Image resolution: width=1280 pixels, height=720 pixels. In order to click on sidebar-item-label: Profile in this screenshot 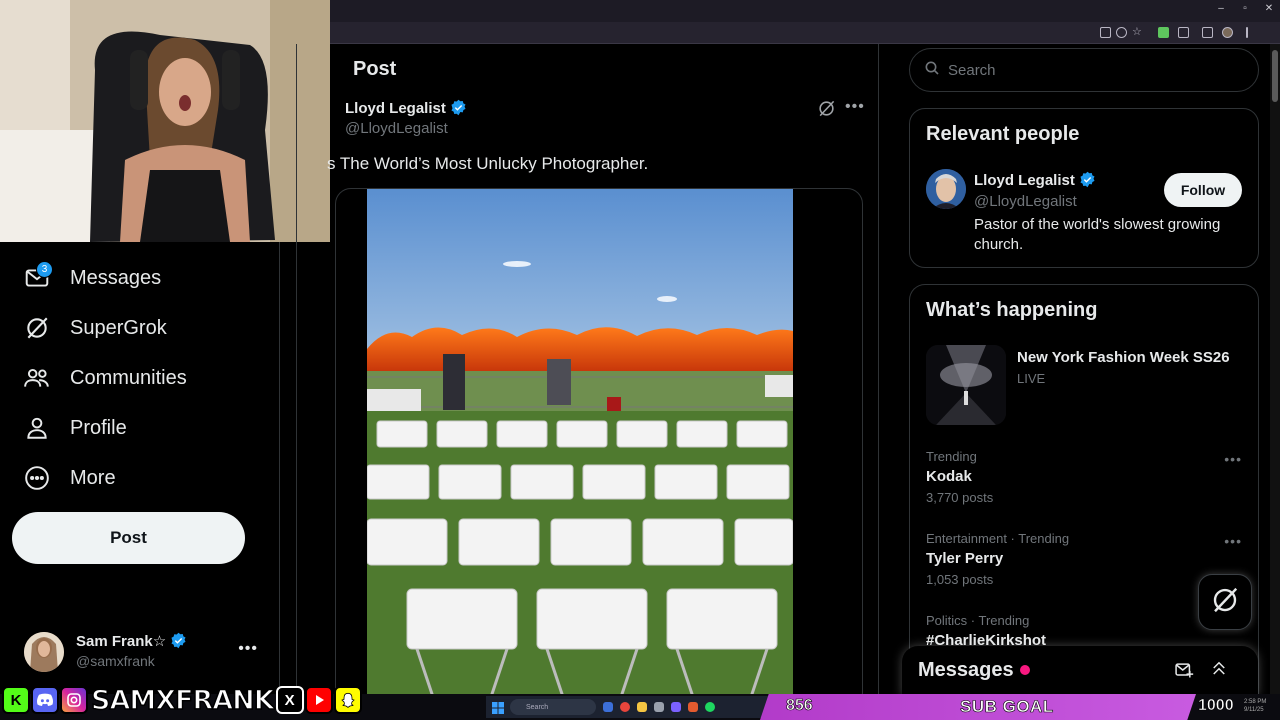, I will do `click(98, 427)`.